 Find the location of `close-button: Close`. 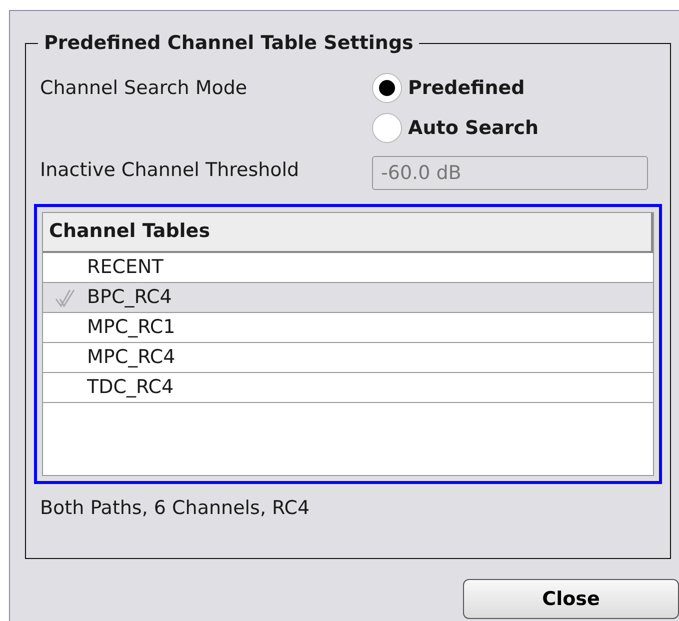

close-button: Close is located at coordinates (571, 599).